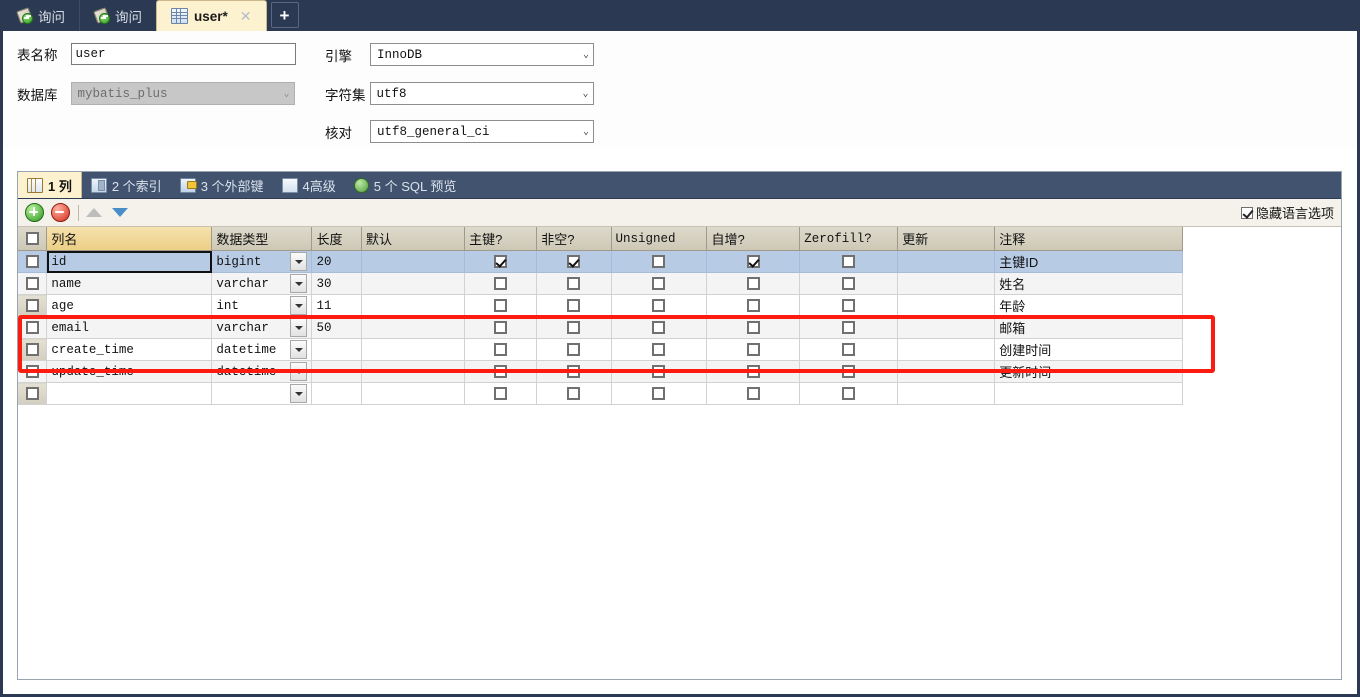 This screenshot has height=697, width=1360. I want to click on table-row: age int 11 年龄, so click(600, 305).